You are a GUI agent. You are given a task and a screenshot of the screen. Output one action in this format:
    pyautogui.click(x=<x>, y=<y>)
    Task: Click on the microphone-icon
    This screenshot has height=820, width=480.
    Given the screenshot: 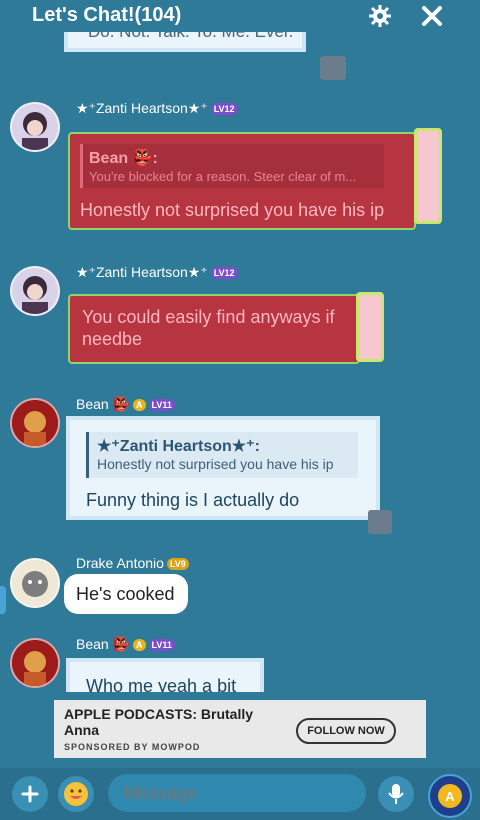 What is the action you would take?
    pyautogui.click(x=396, y=794)
    